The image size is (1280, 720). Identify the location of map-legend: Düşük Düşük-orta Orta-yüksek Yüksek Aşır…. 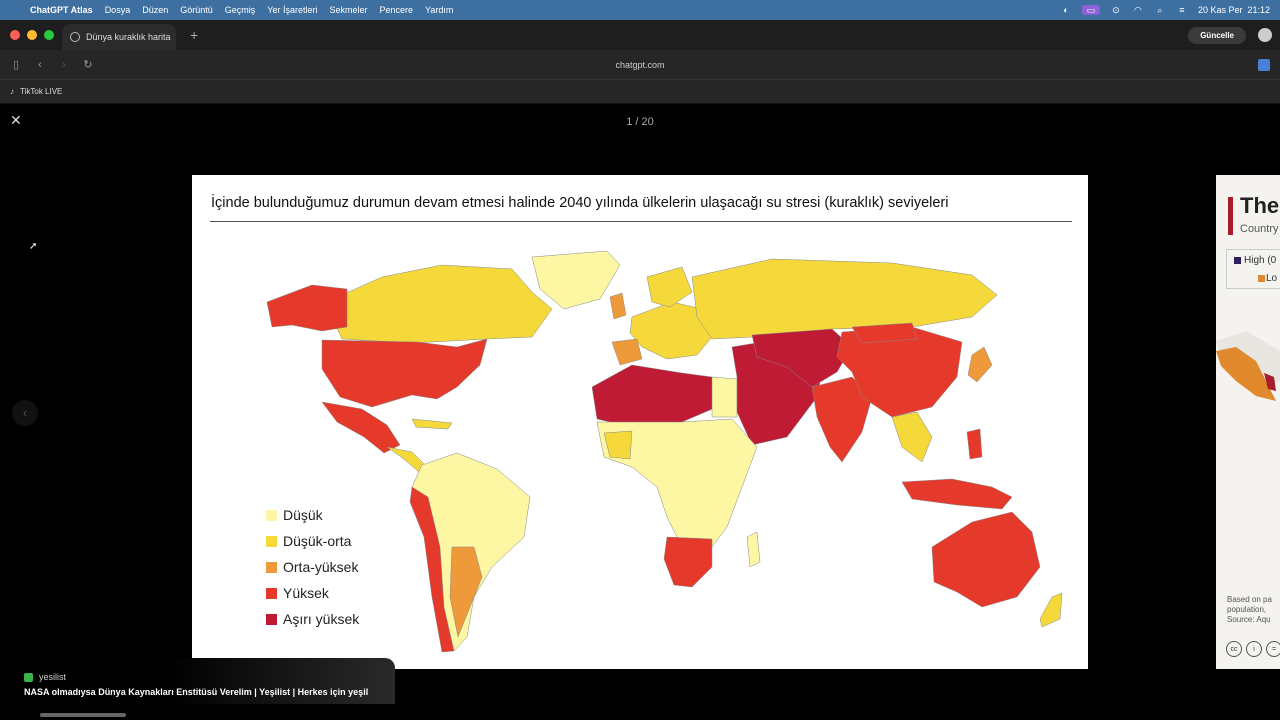
(312, 567).